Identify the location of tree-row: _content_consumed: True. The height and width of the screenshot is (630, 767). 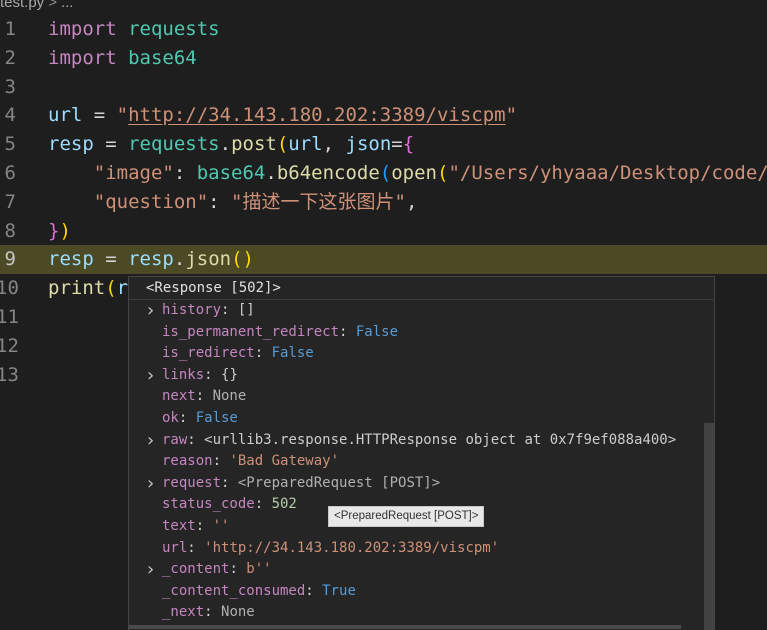
(416, 591).